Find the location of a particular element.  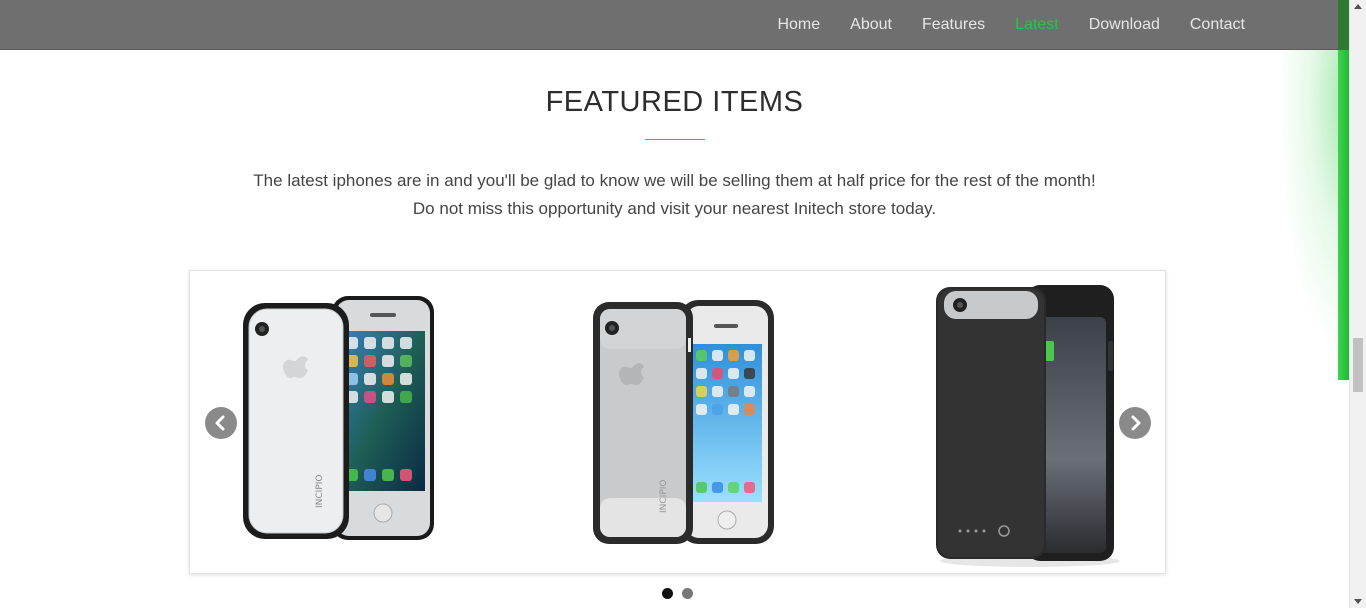

product-image-clear-case: INCIPIO is located at coordinates (340, 419).